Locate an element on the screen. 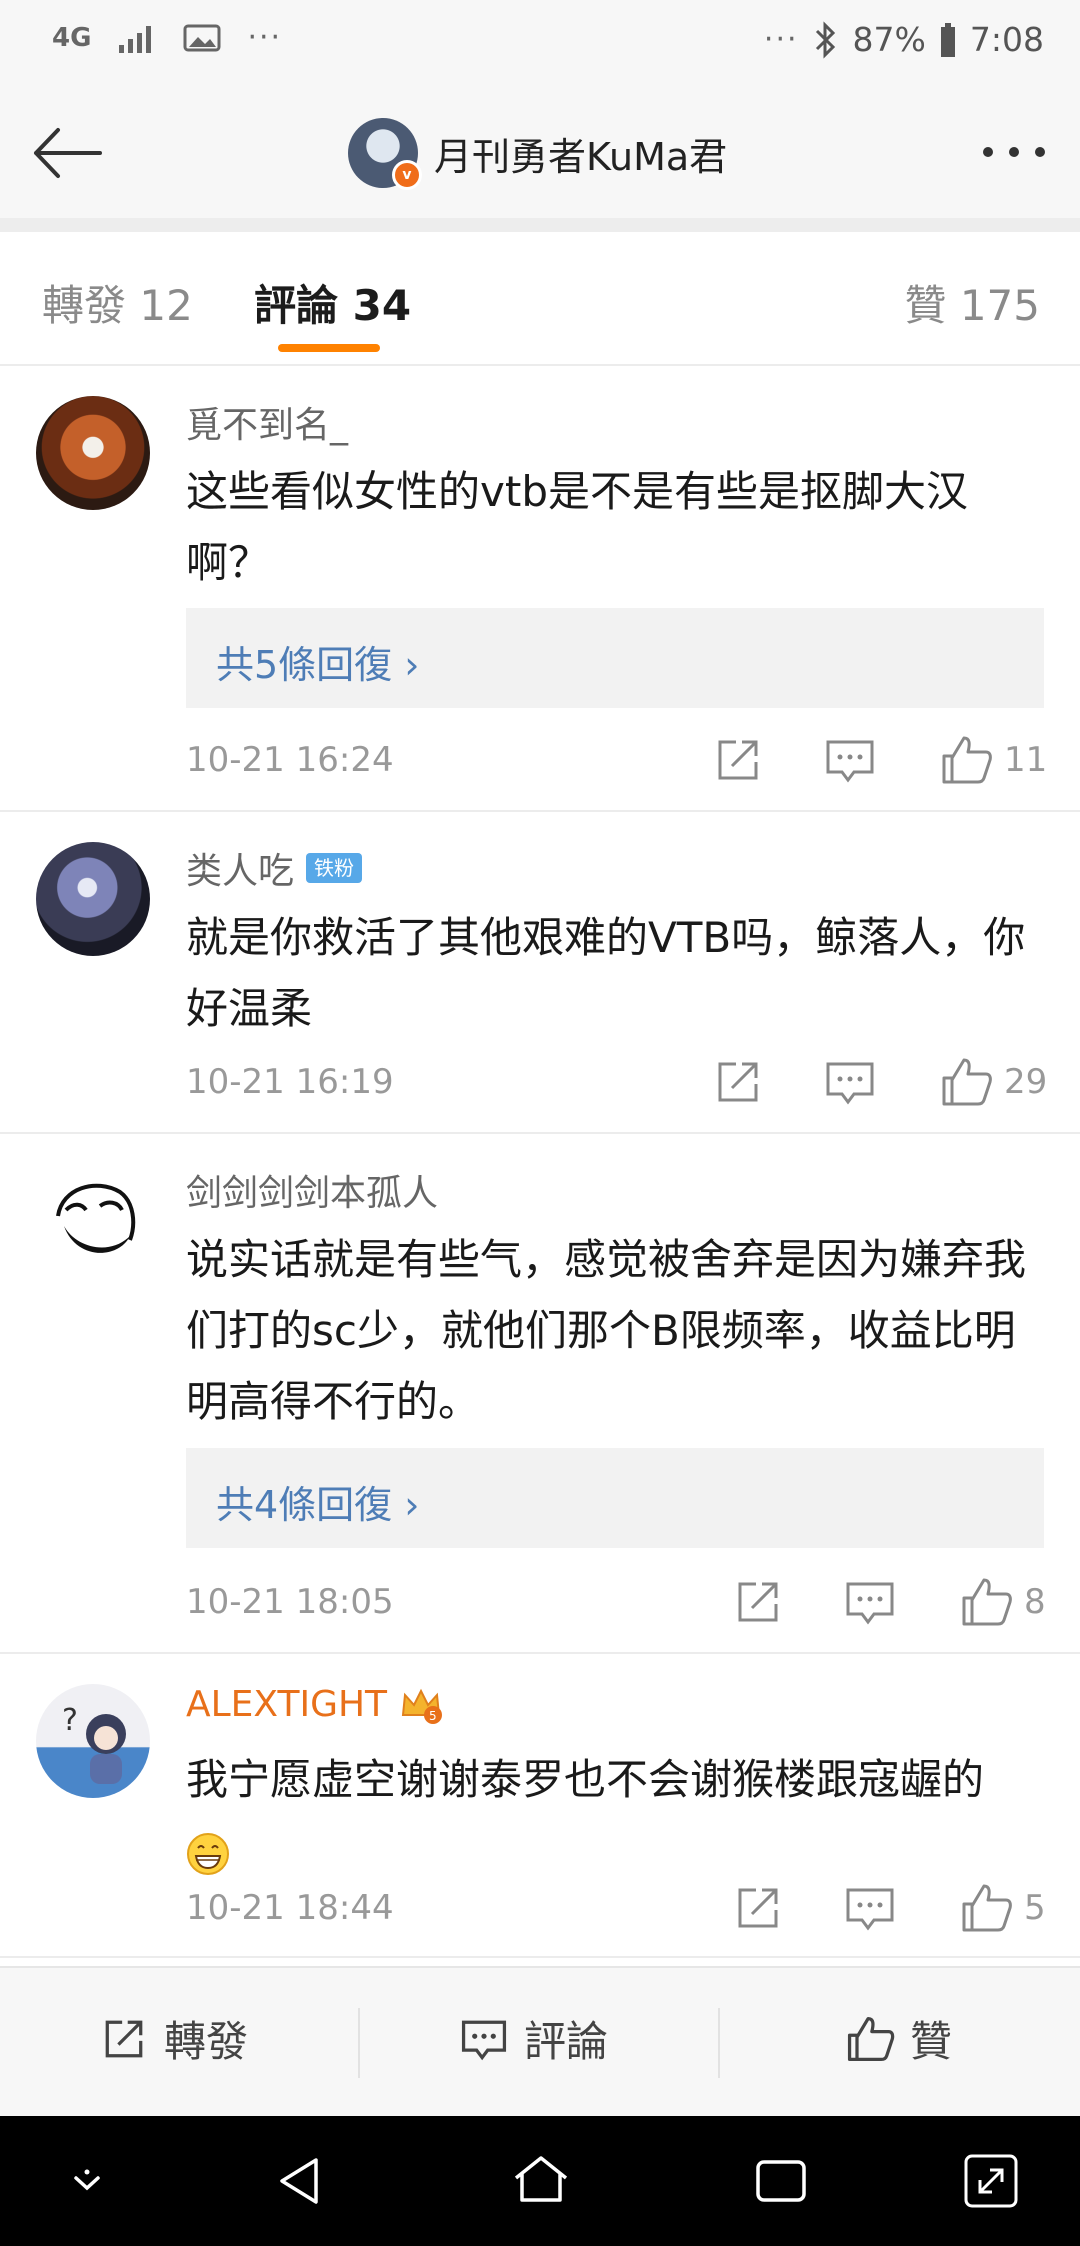 The height and width of the screenshot is (2246, 1080). view-replies-button: 共4條回復 › is located at coordinates (615, 1498).